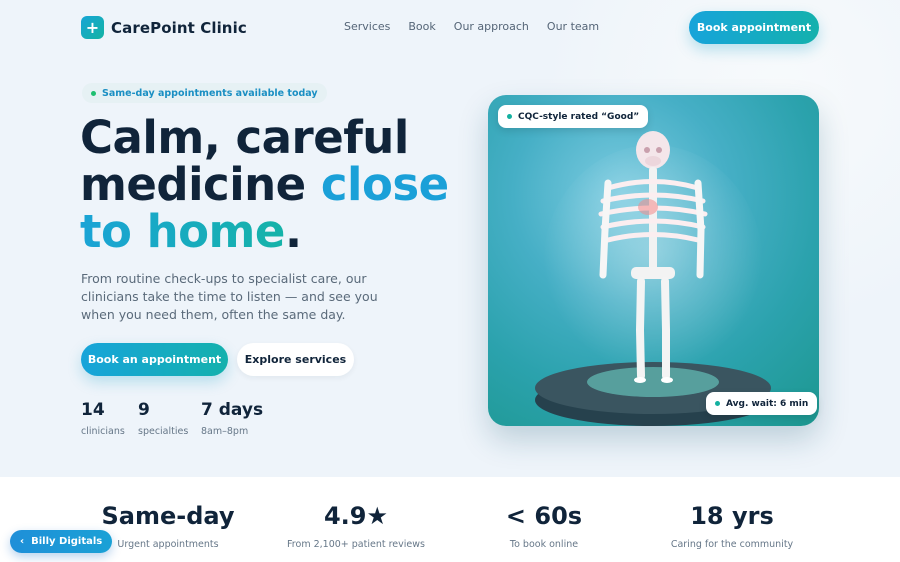  I want to click on stat-clinicians: 14 clinicians, so click(103, 418).